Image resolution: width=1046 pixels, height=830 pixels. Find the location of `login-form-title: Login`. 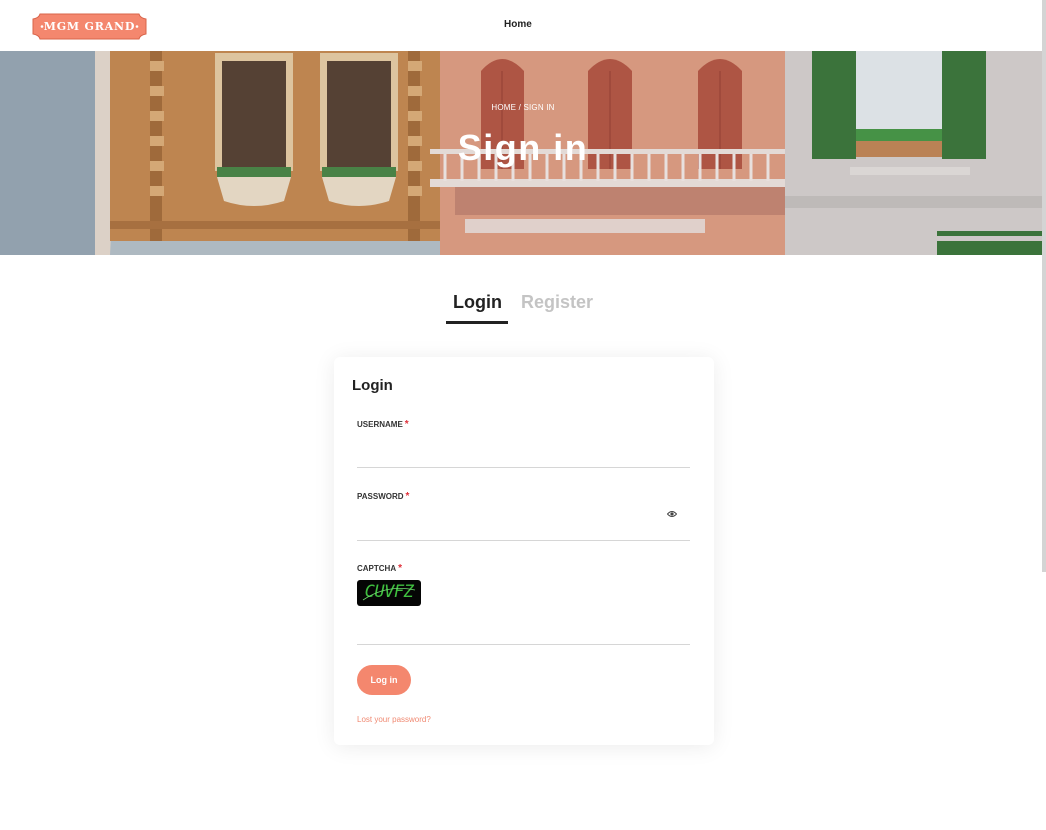

login-form-title: Login is located at coordinates (372, 385).